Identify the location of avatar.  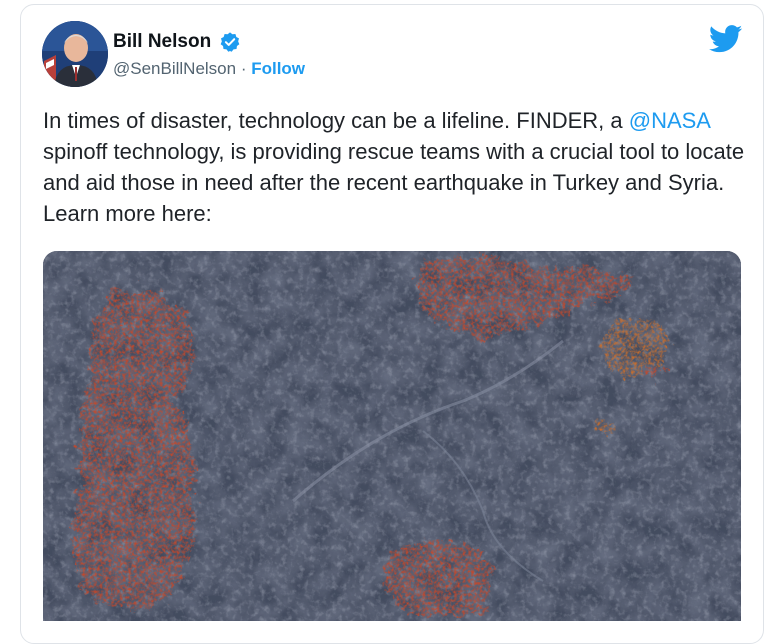
(75, 54).